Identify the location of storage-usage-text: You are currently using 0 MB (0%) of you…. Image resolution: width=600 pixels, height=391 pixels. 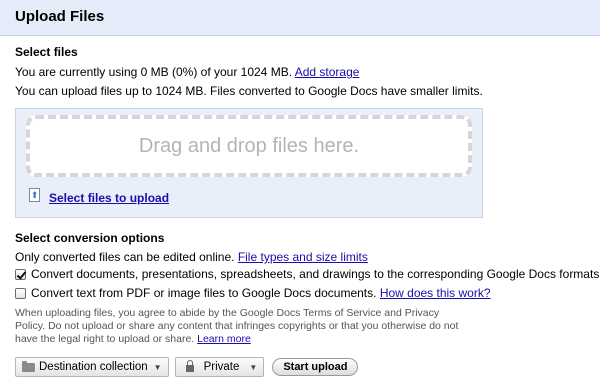
(154, 72).